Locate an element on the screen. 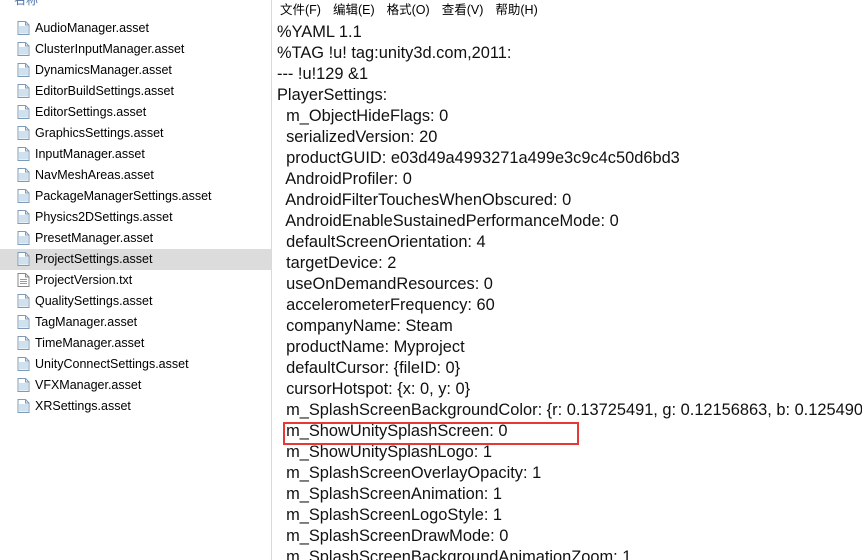 The image size is (862, 560). file-name: PresetManager.asset is located at coordinates (94, 238).